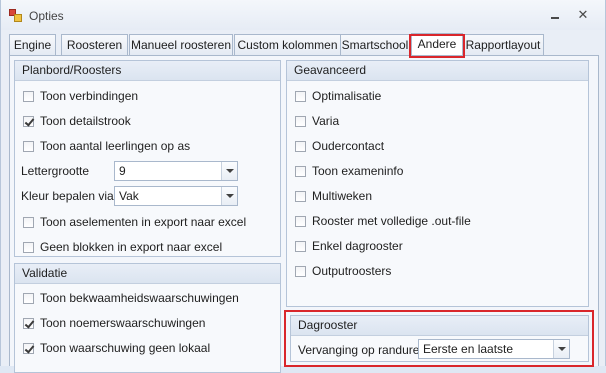  Describe the element at coordinates (16, 15) in the screenshot. I see `app-icon` at that location.